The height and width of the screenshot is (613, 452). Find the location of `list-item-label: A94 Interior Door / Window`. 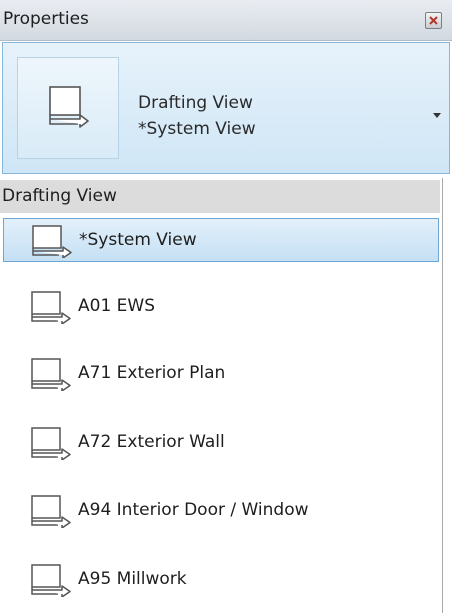

list-item-label: A94 Interior Door / Window is located at coordinates (193, 510).